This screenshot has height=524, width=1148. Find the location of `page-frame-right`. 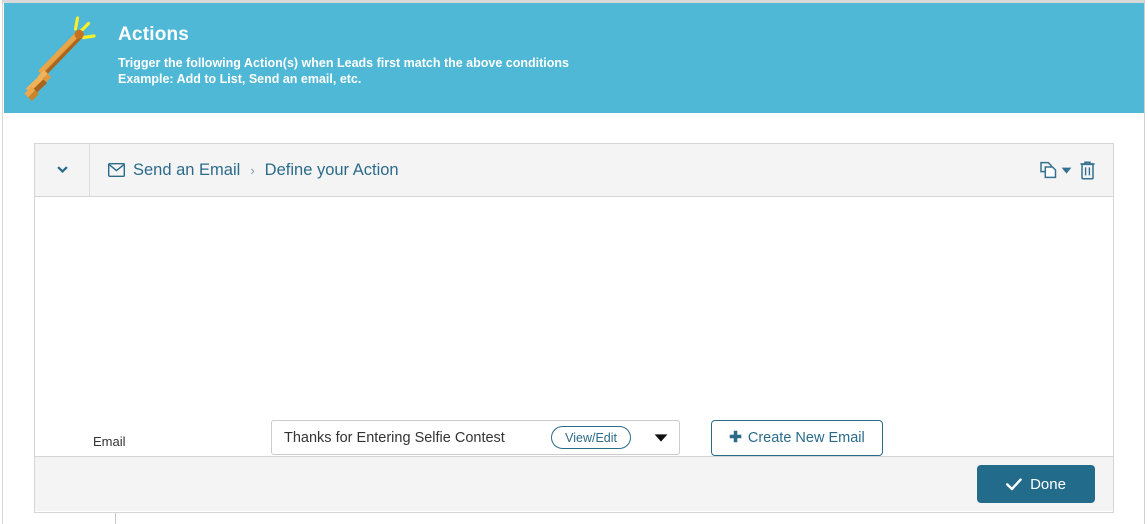

page-frame-right is located at coordinates (1146, 262).